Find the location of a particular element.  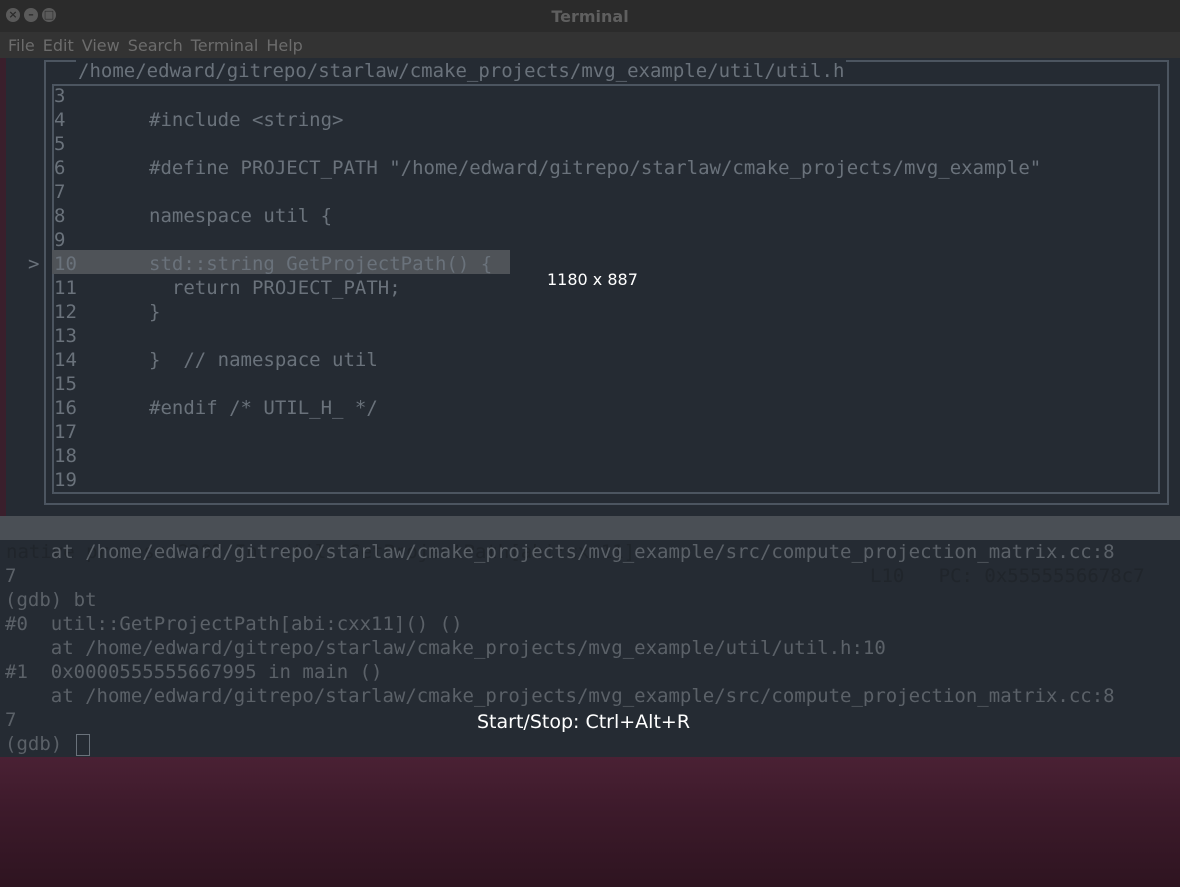

menu-file: File is located at coordinates (21, 45).